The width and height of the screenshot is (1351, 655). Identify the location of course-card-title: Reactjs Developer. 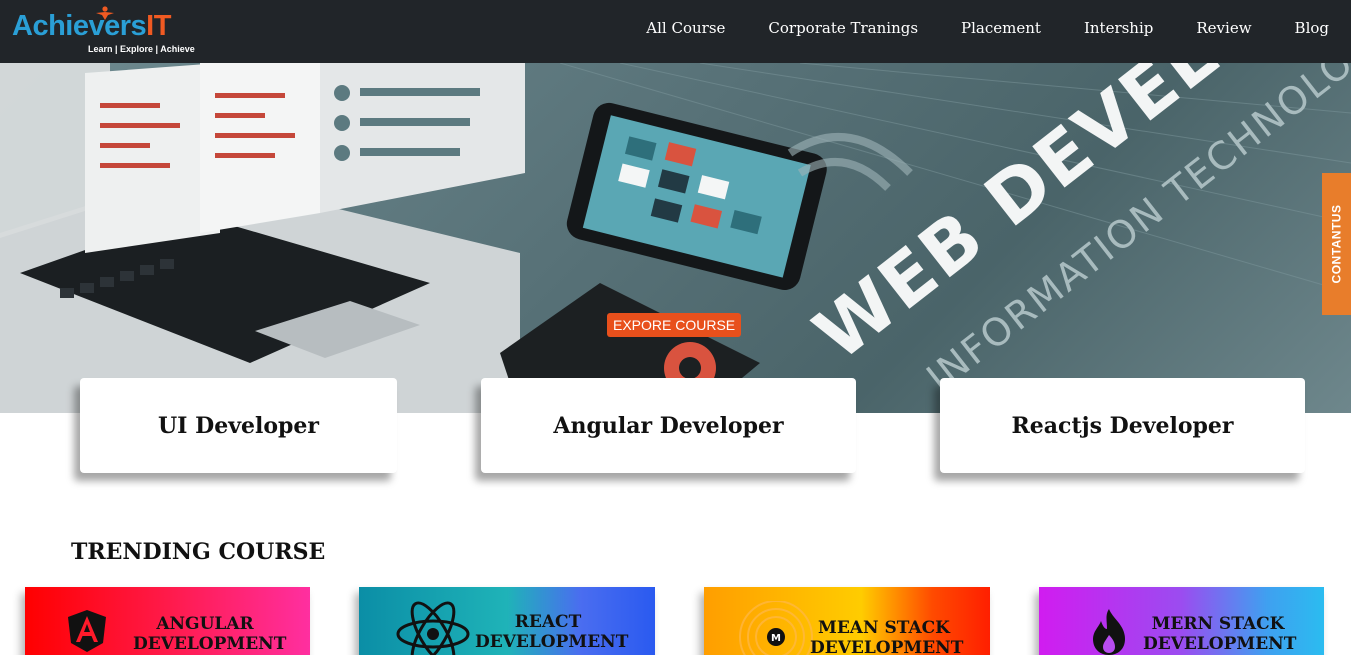
(1122, 425).